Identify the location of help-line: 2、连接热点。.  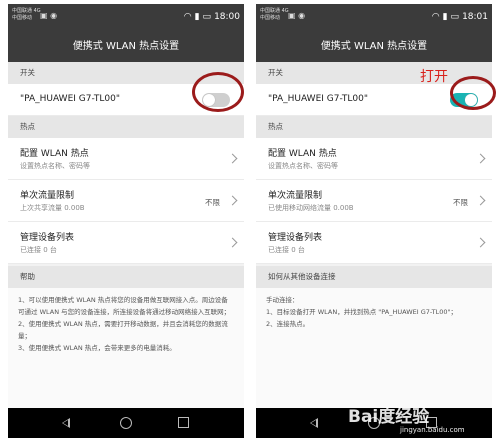
(288, 324).